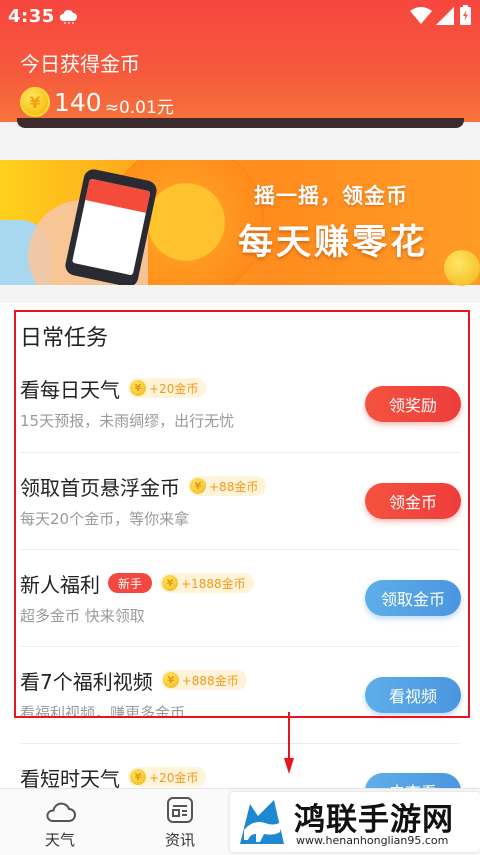  I want to click on nav-tab-weather: 天气, so click(60, 825).